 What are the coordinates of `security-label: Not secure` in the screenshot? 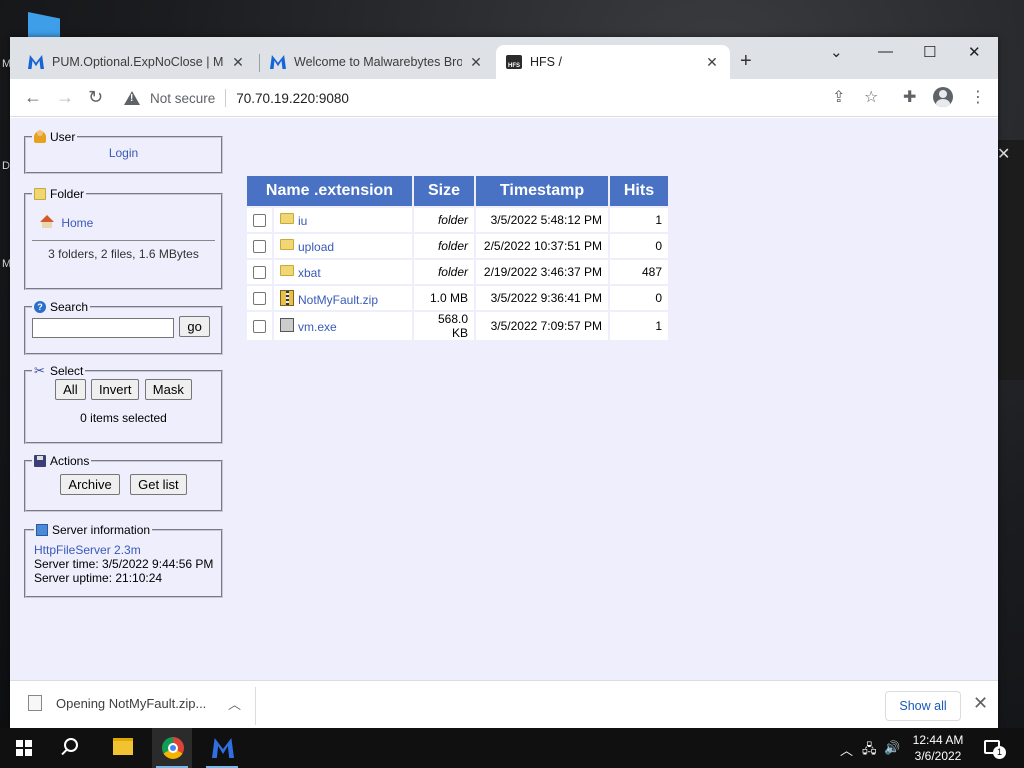 It's located at (182, 98).